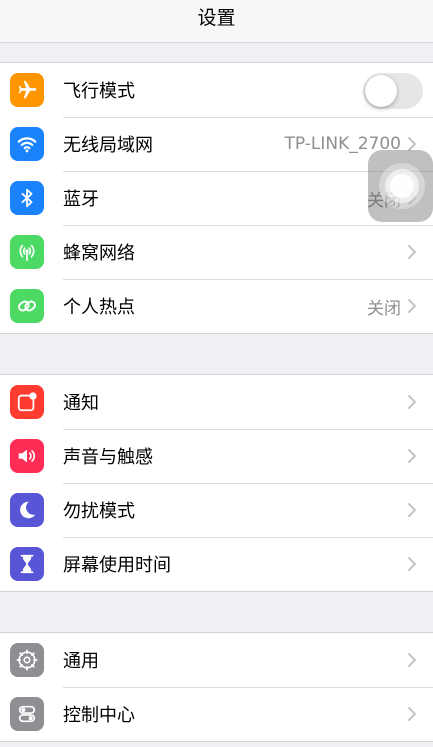  I want to click on hotspot-icon, so click(27, 306).